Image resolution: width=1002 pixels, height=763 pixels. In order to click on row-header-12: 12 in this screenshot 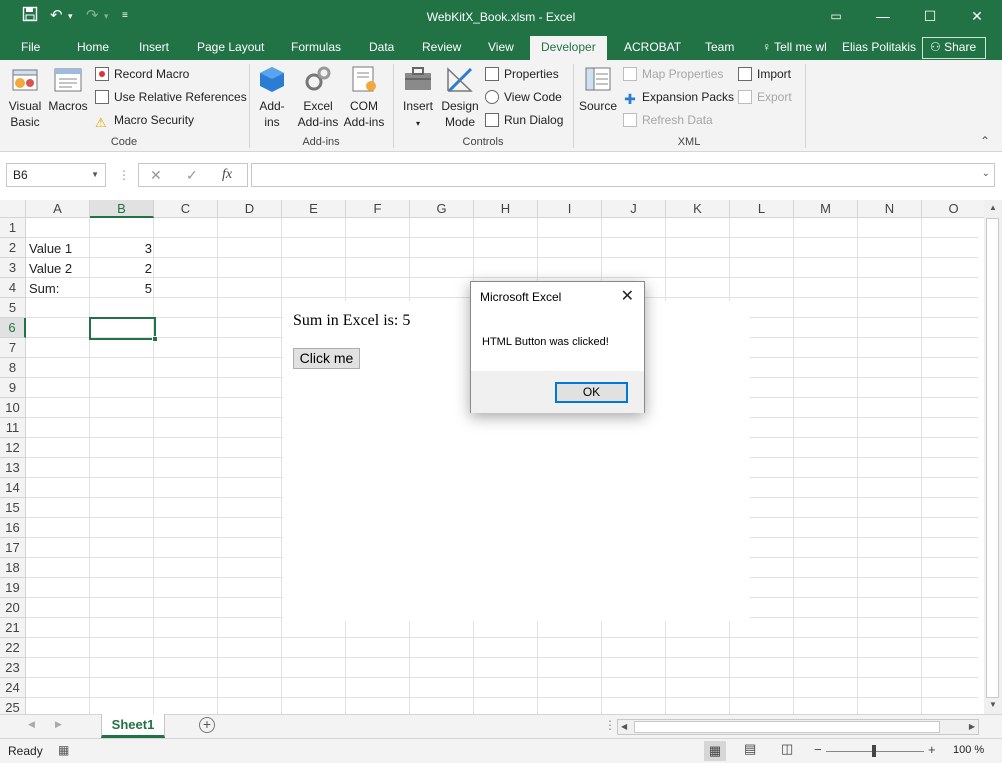, I will do `click(13, 448)`.